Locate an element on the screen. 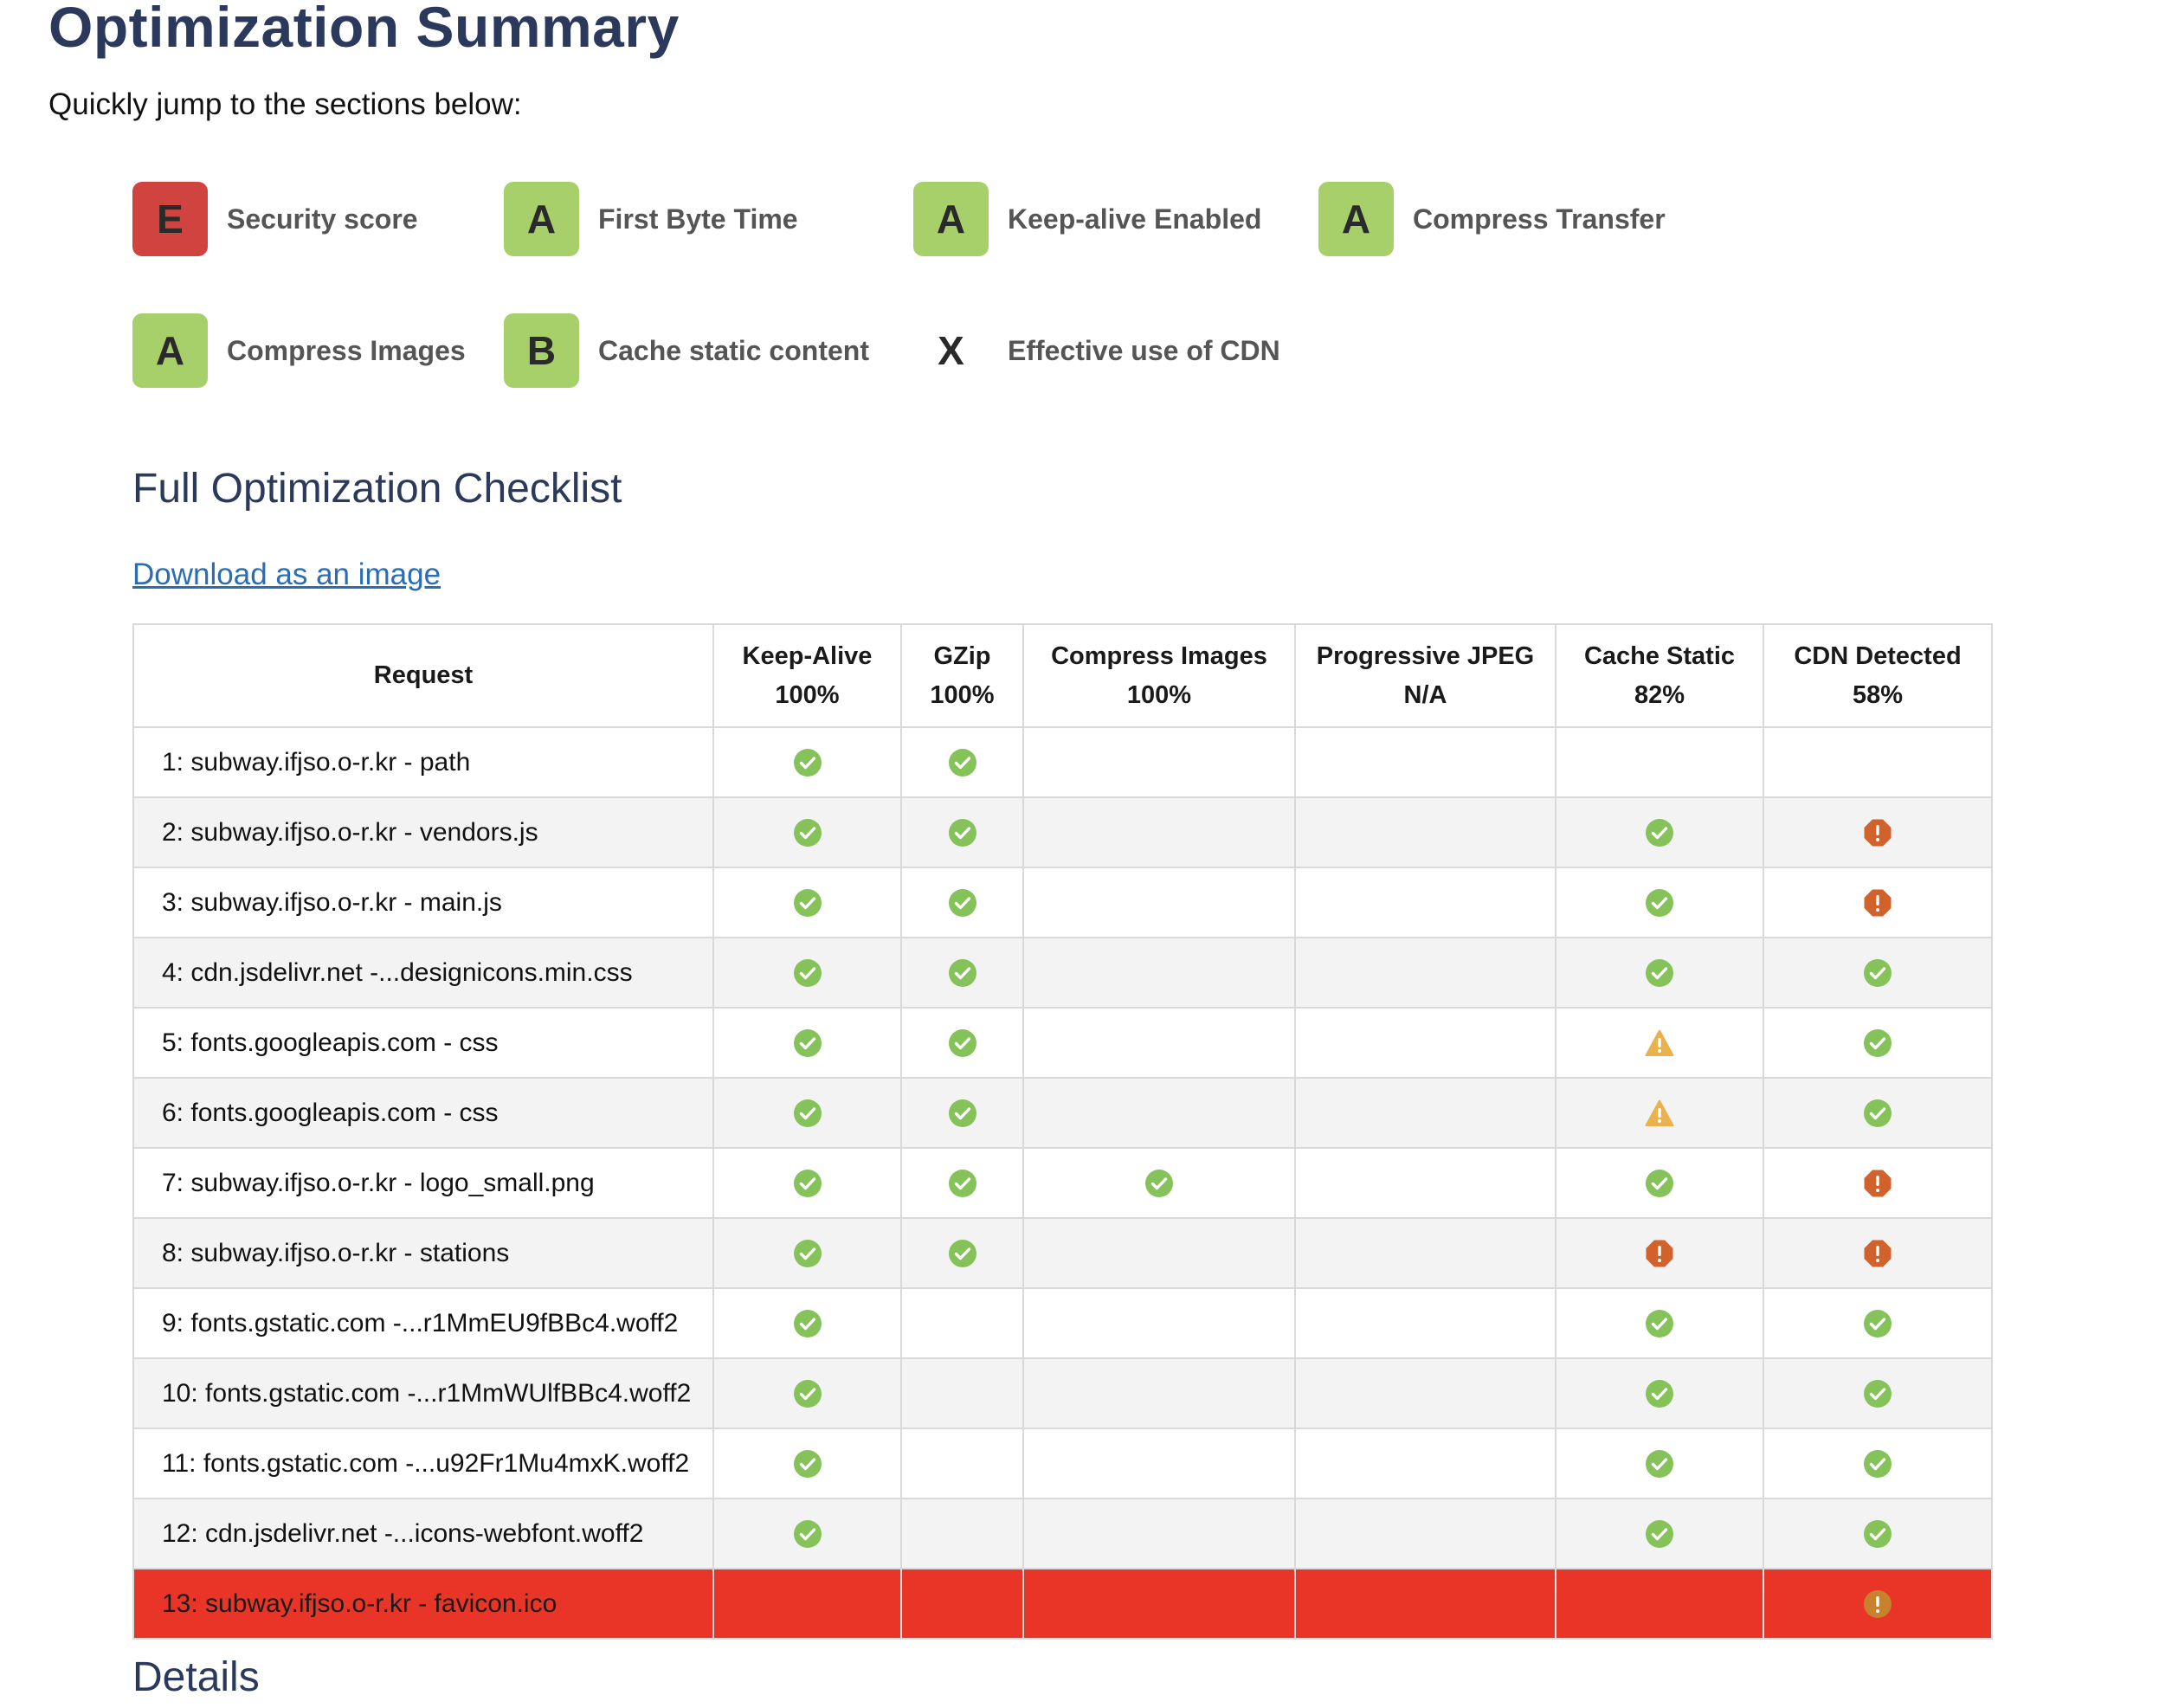 This screenshot has width=2159, height=1708. grade-item-cache-static: B Cache static content is located at coordinates (686, 350).